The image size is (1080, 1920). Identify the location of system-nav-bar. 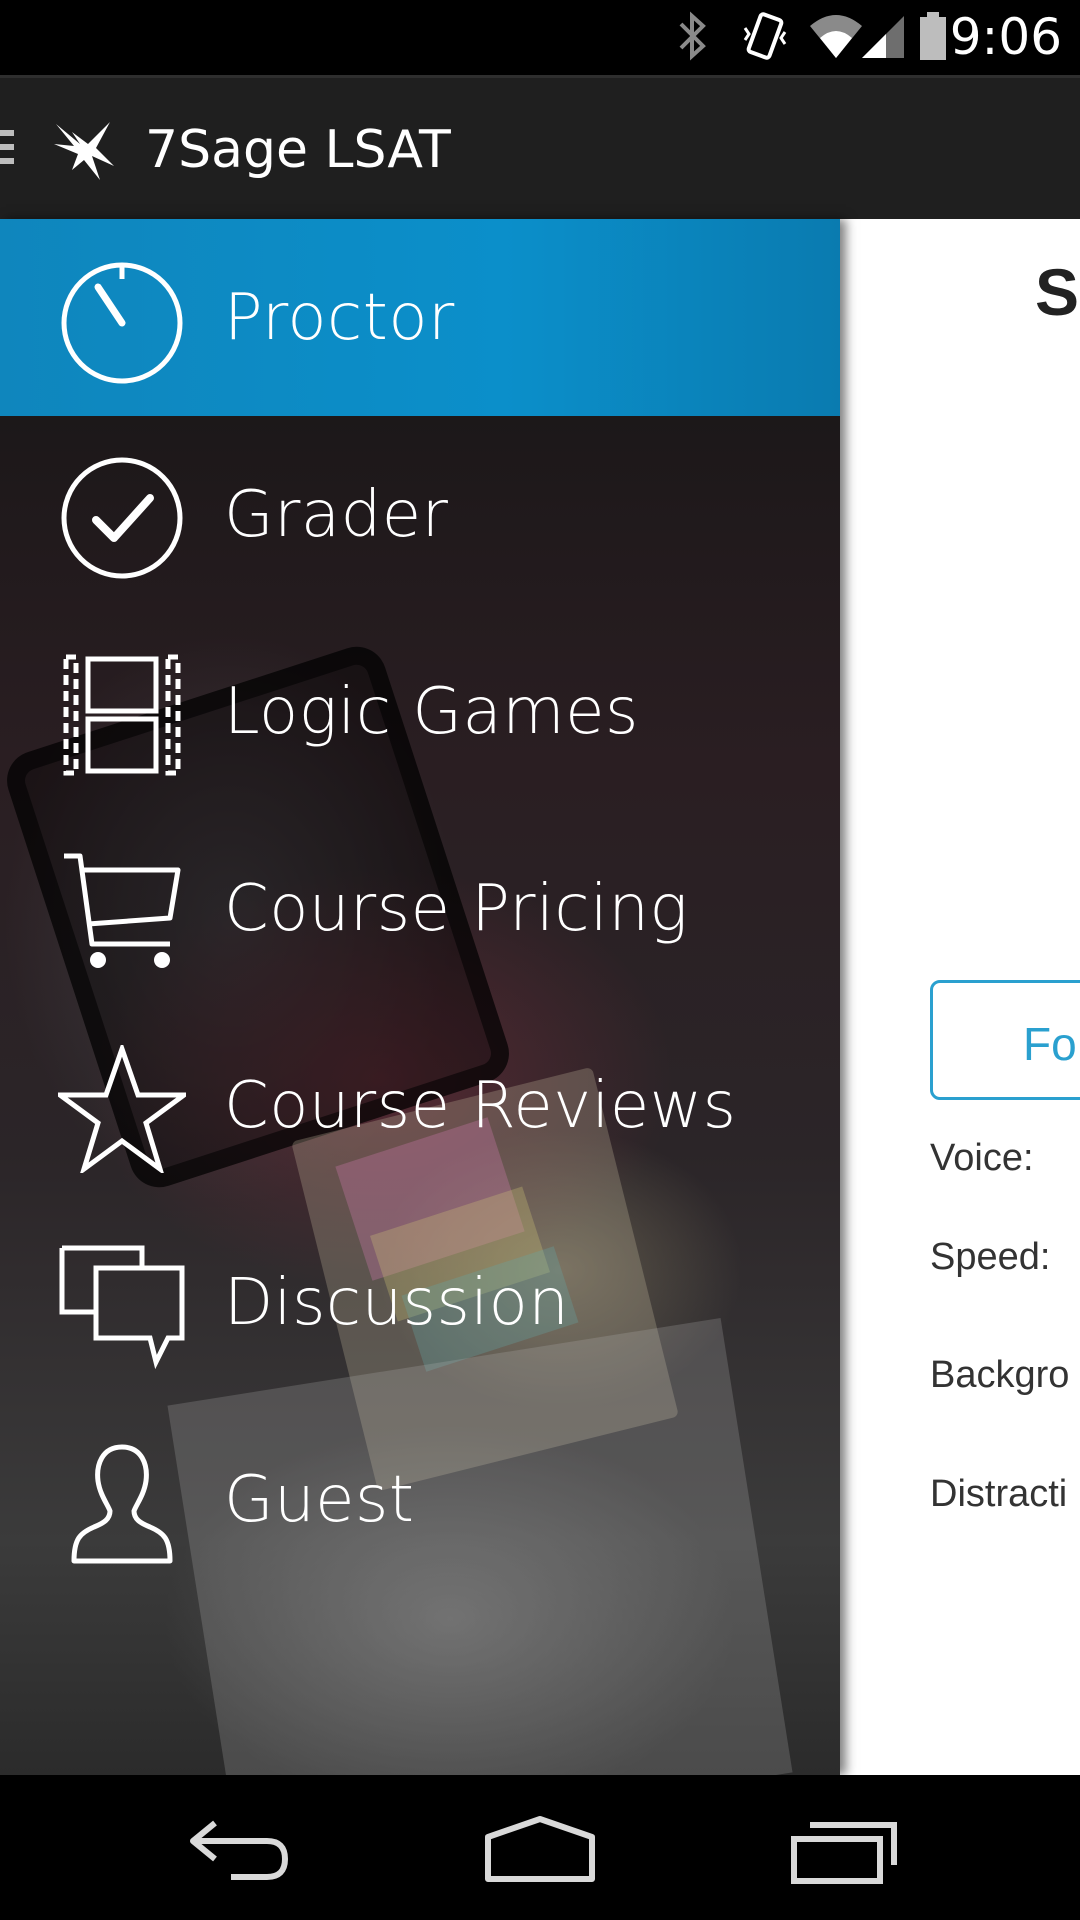
(540, 1847).